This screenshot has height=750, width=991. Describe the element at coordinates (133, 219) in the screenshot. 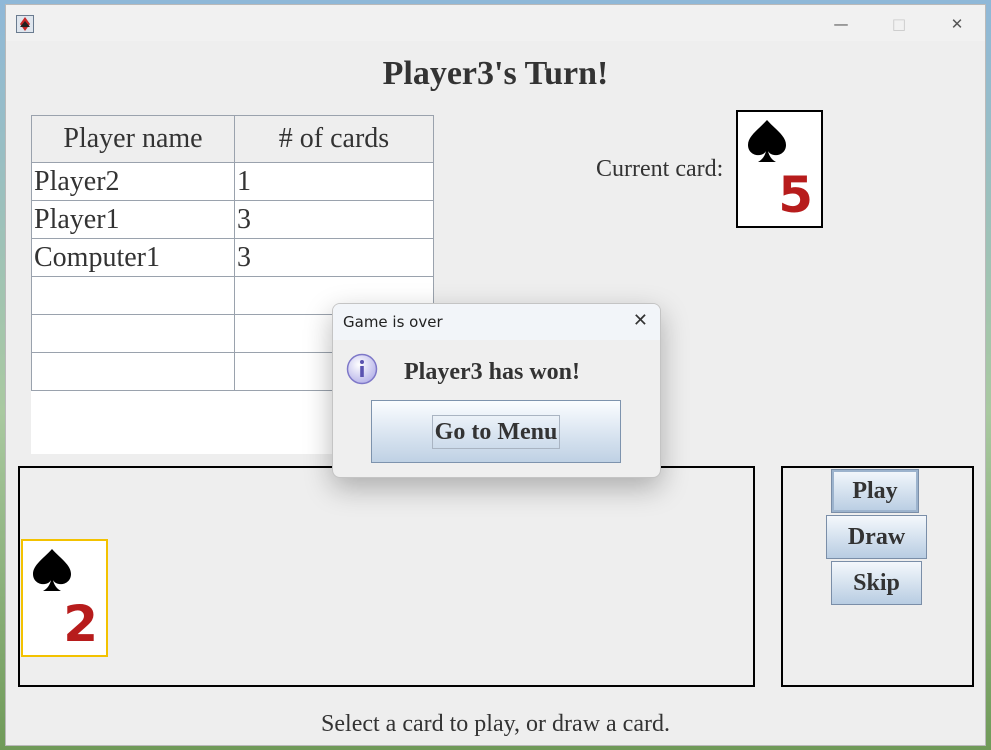

I see `player-name-cell: Player1` at that location.